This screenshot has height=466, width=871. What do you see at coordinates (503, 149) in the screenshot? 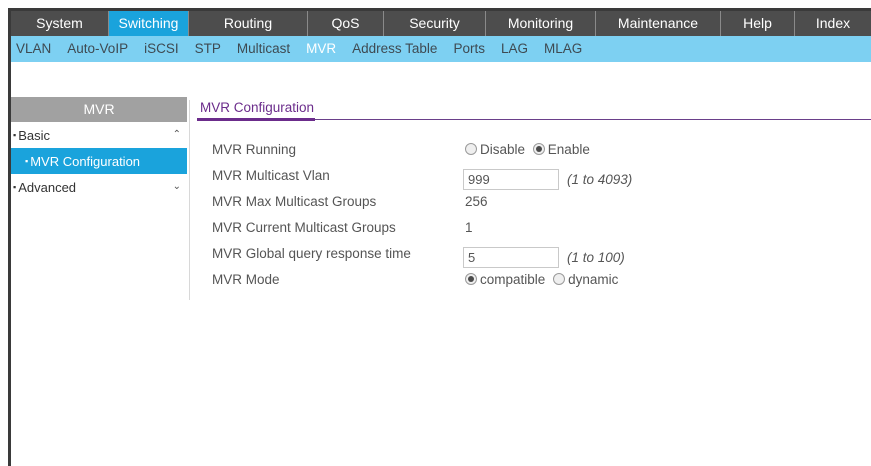
I see `radio-disable-label: Disable` at bounding box center [503, 149].